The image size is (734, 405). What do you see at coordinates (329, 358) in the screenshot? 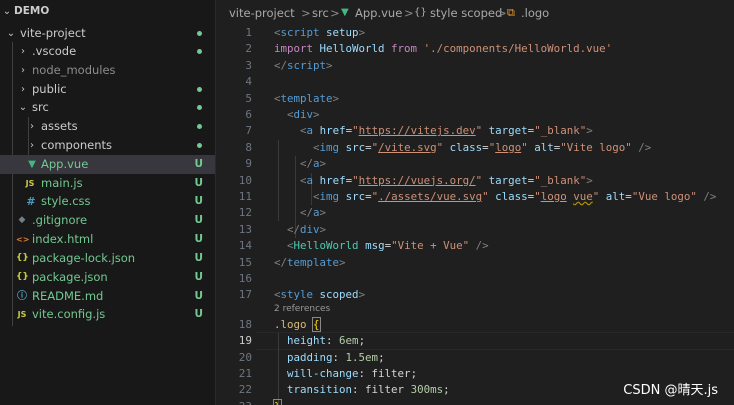
I see `code-line: padding: 1.5em;` at bounding box center [329, 358].